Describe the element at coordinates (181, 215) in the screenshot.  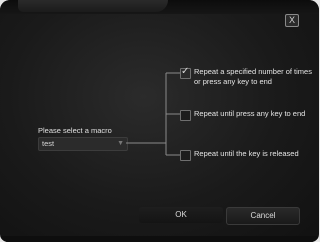
I see `ok-button: OK` at that location.